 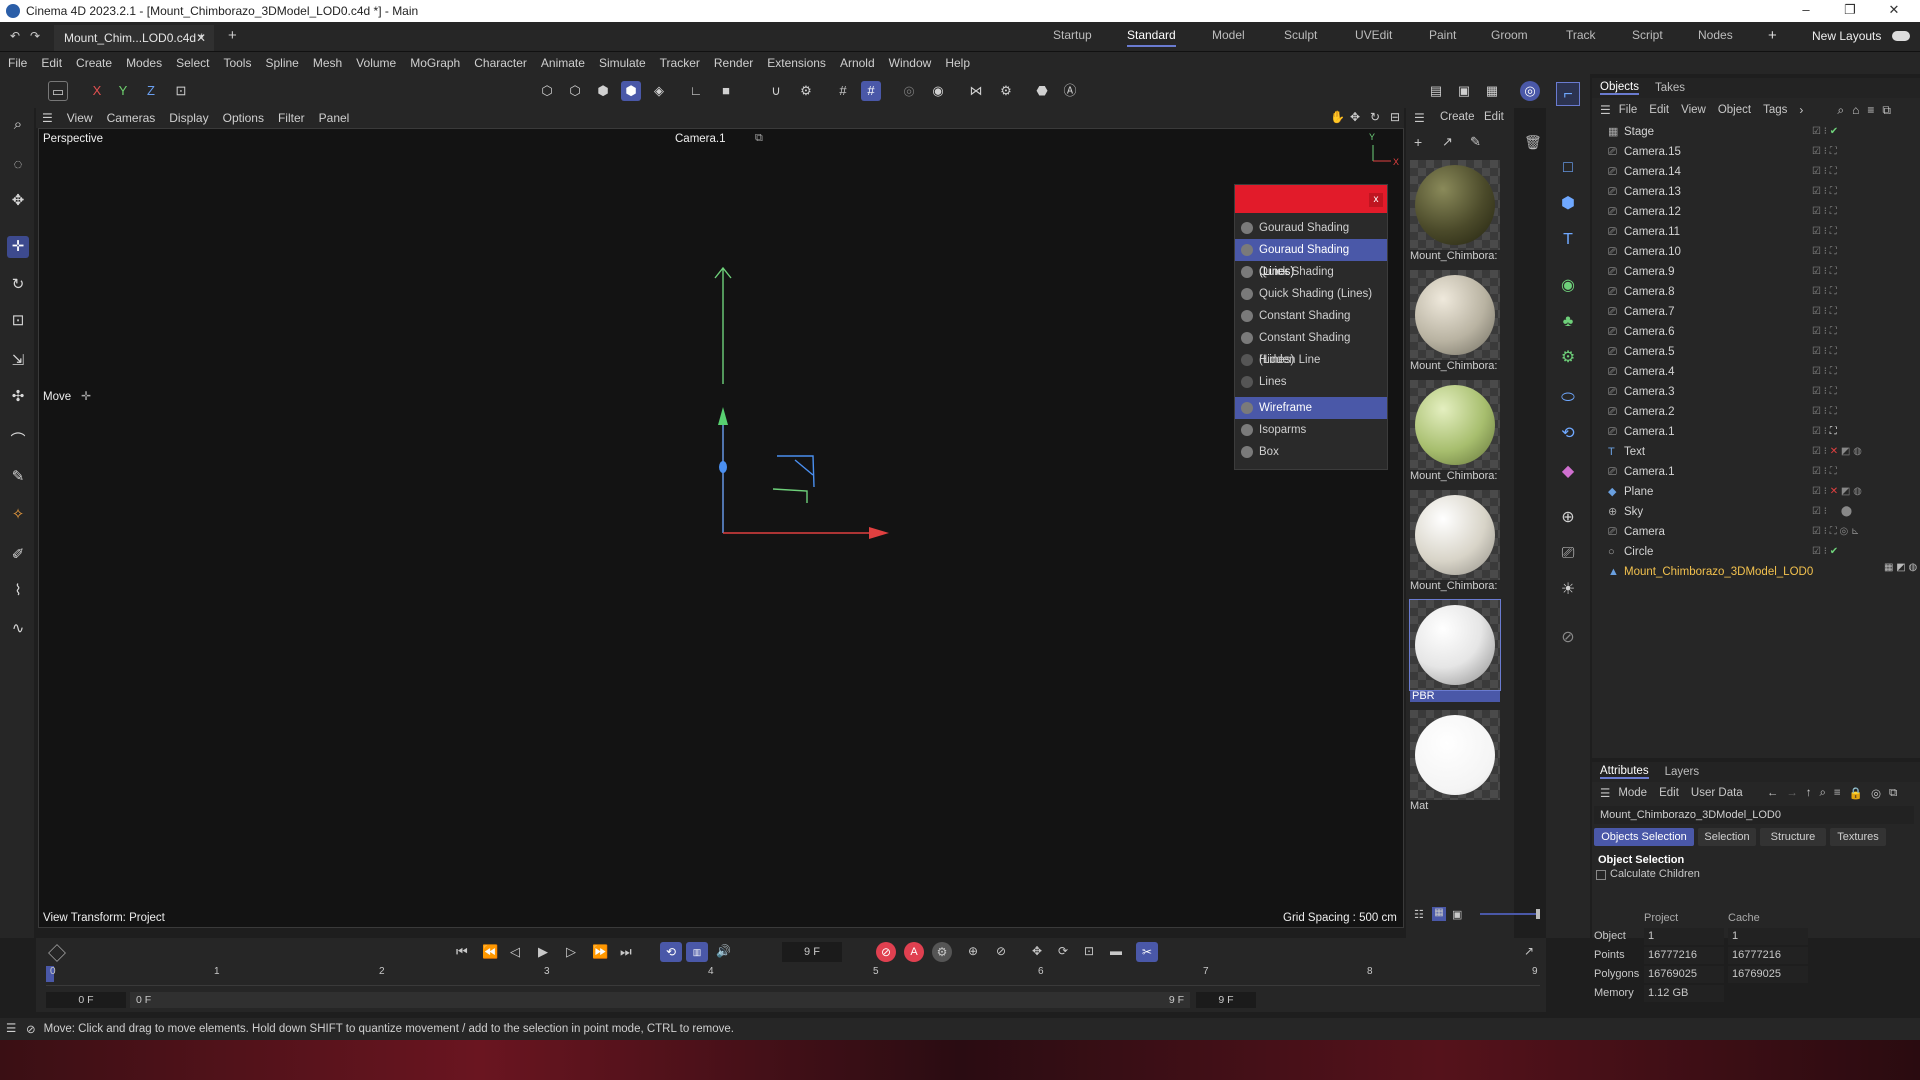 What do you see at coordinates (1455, 541) in the screenshot?
I see `material-mountain-4: Mount_Chimbora:` at bounding box center [1455, 541].